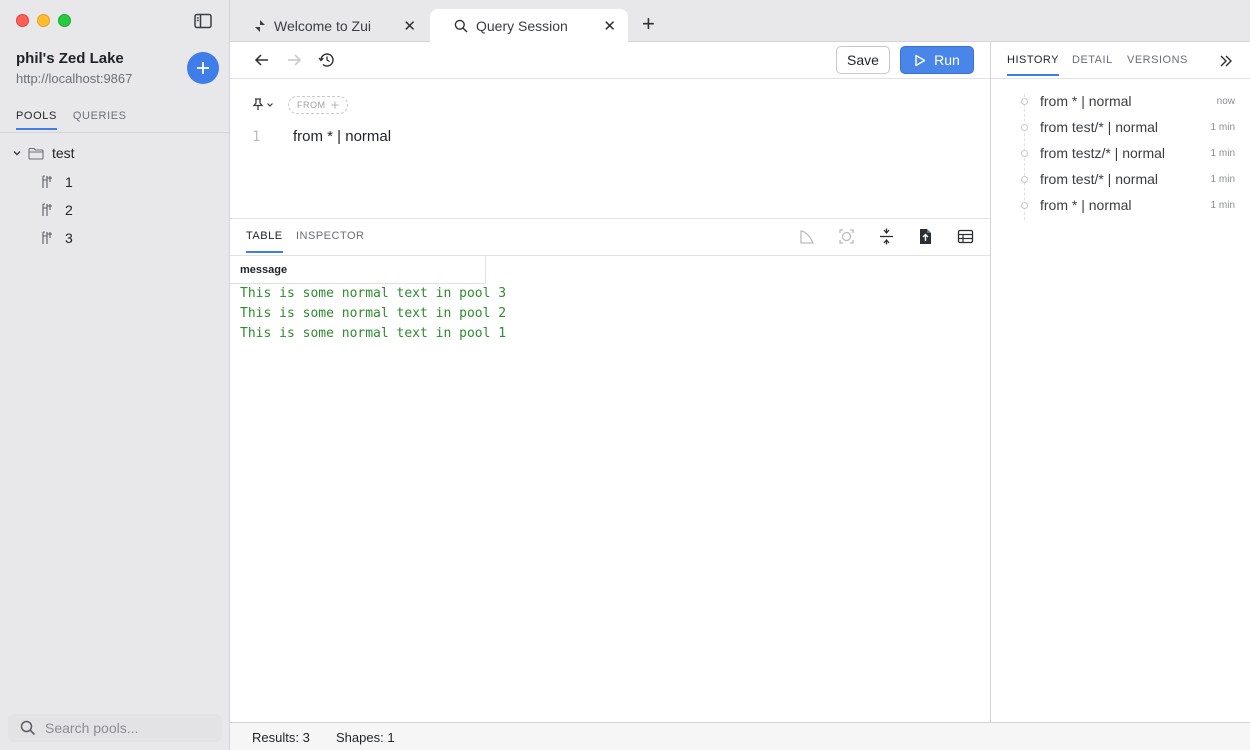 Image resolution: width=1250 pixels, height=750 pixels. I want to click on window-controls, so click(43, 20).